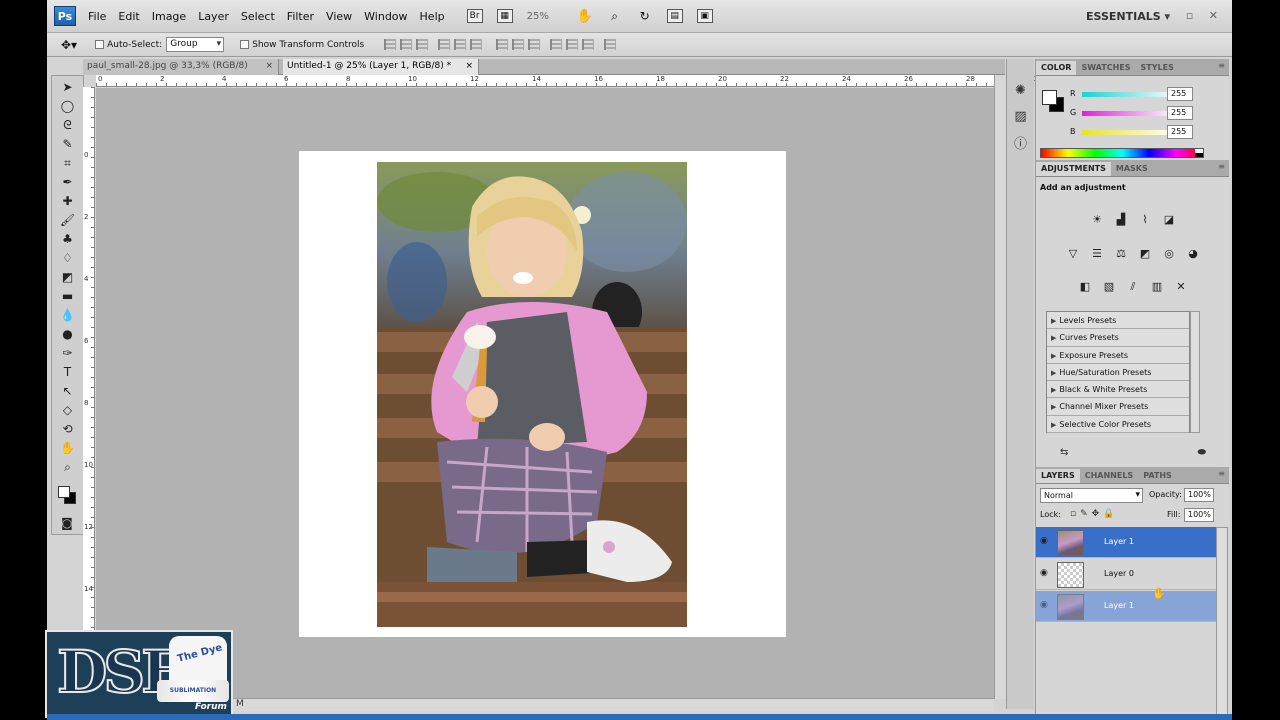 The width and height of the screenshot is (1280, 720). What do you see at coordinates (432, 16) in the screenshot?
I see `menu-help: Help` at bounding box center [432, 16].